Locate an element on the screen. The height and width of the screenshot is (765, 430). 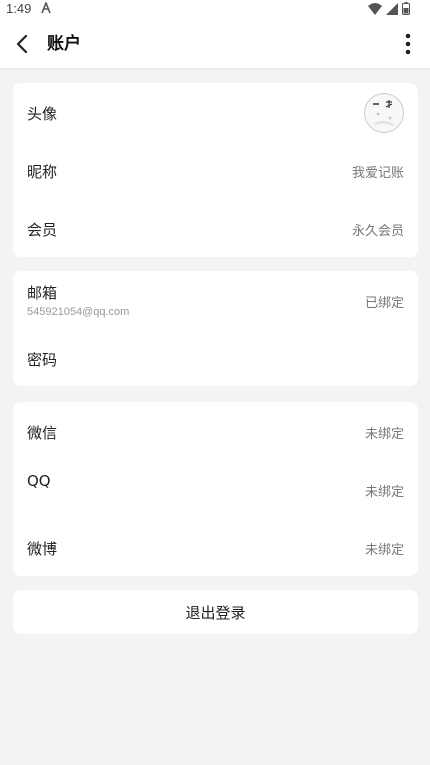
member-label: 会员 is located at coordinates (42, 230).